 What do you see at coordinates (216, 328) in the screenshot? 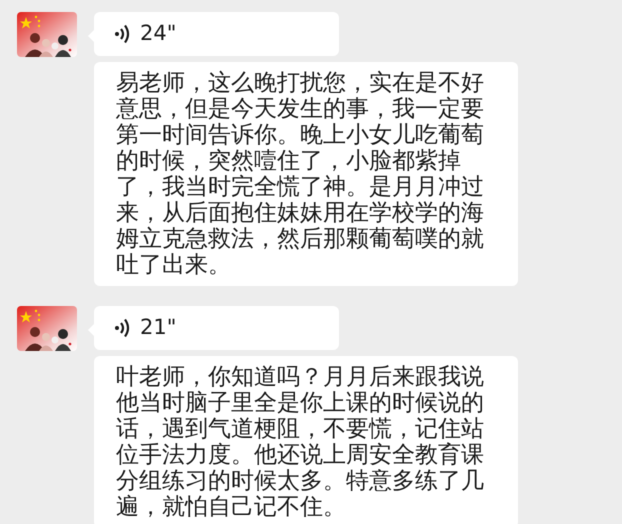
I see `voice-message-bubble: 21"` at bounding box center [216, 328].